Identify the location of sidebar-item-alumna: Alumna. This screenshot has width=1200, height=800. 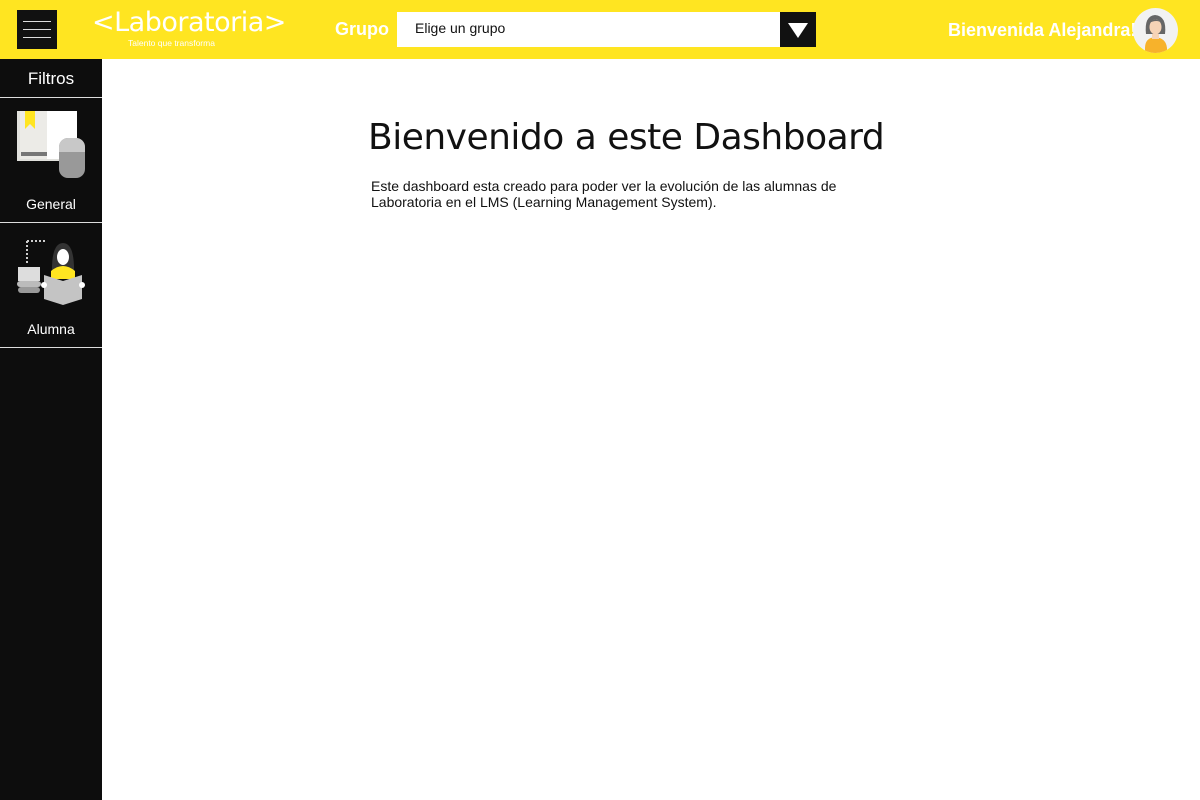
(51, 285).